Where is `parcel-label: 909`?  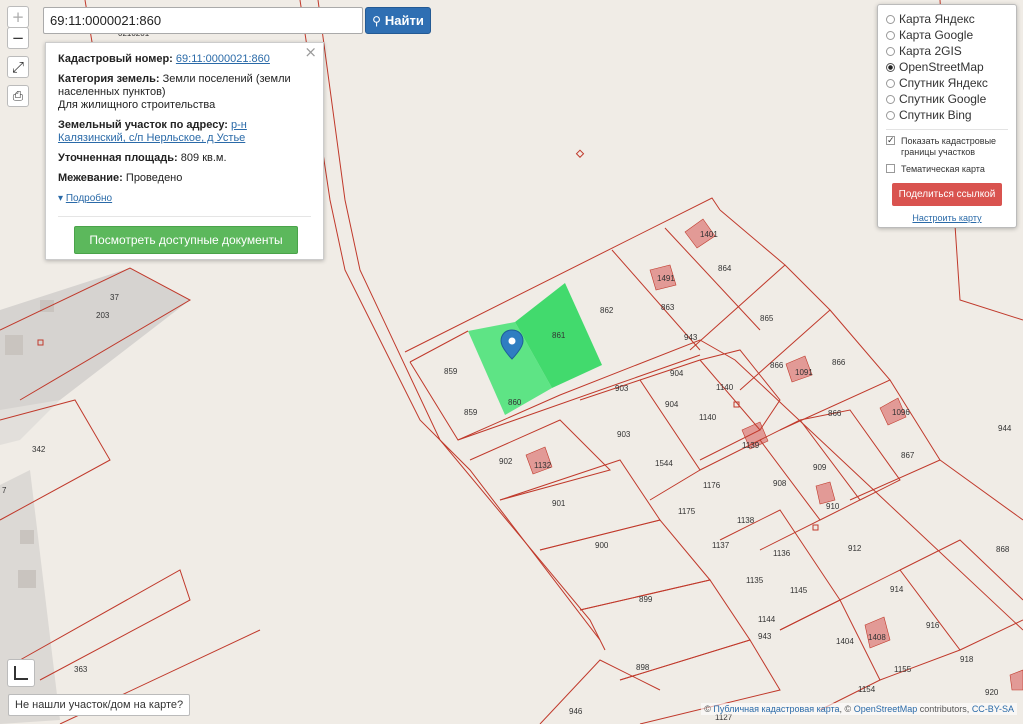
parcel-label: 909 is located at coordinates (820, 467).